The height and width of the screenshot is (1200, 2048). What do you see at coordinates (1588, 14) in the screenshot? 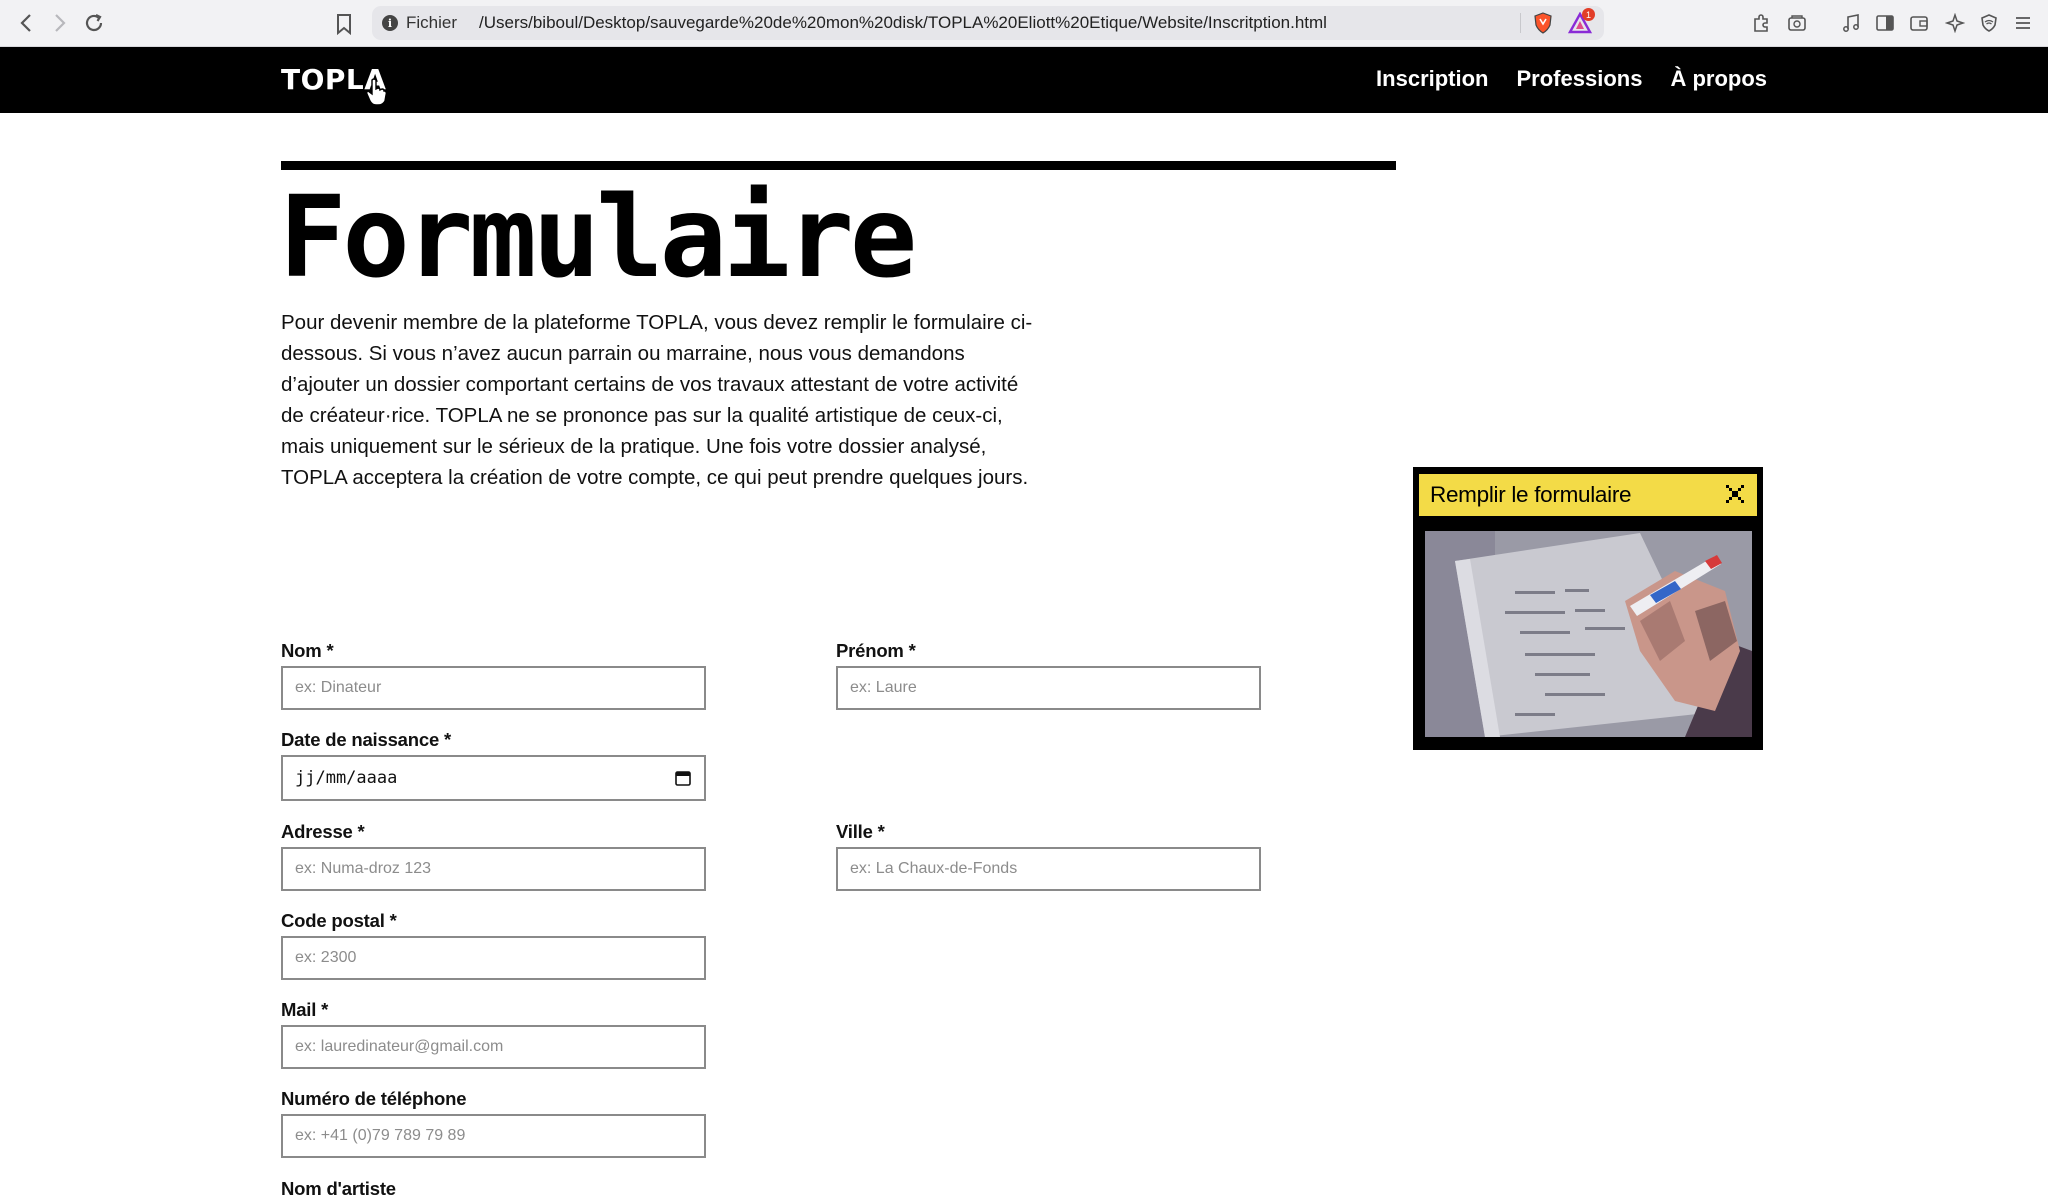
I see `rewards-badge: 1` at bounding box center [1588, 14].